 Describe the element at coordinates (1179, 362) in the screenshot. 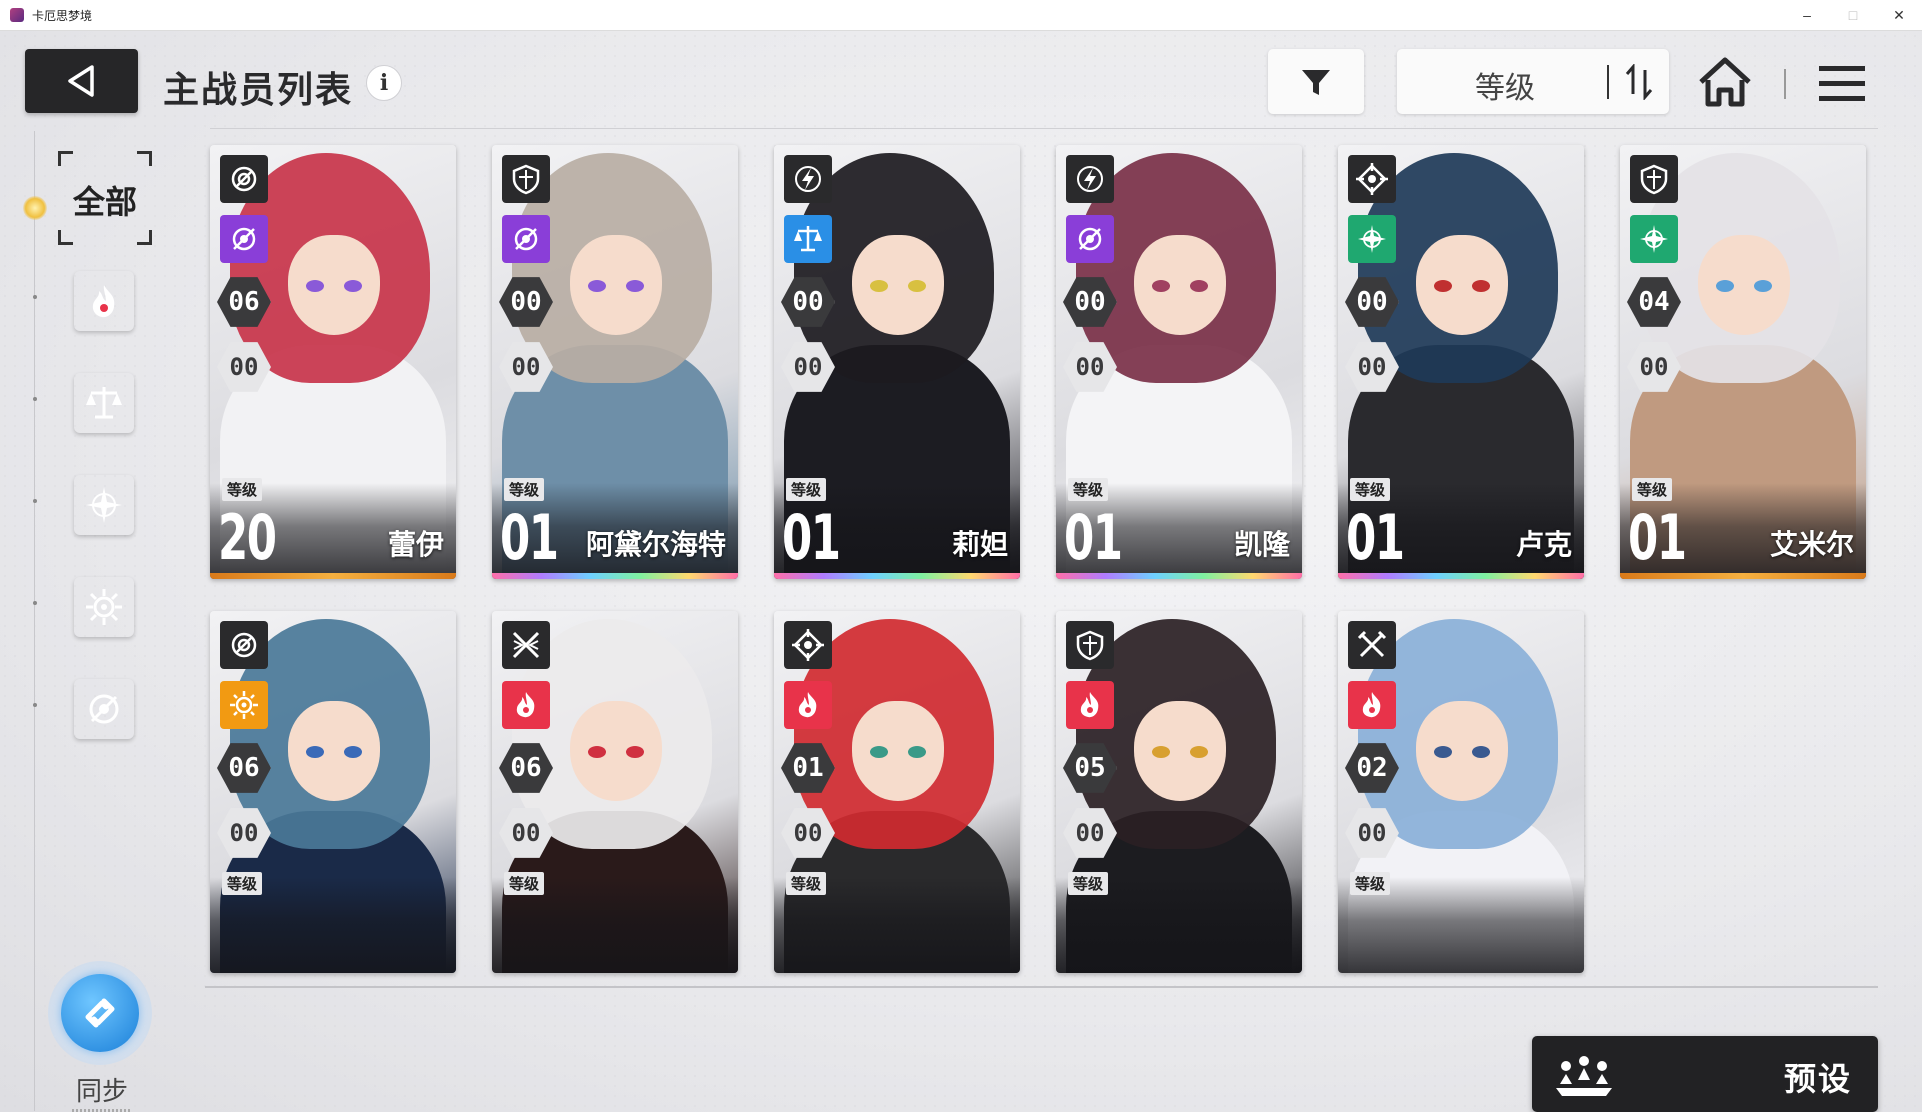

I see `character-card: 00 00 等级 01 凯隆` at that location.